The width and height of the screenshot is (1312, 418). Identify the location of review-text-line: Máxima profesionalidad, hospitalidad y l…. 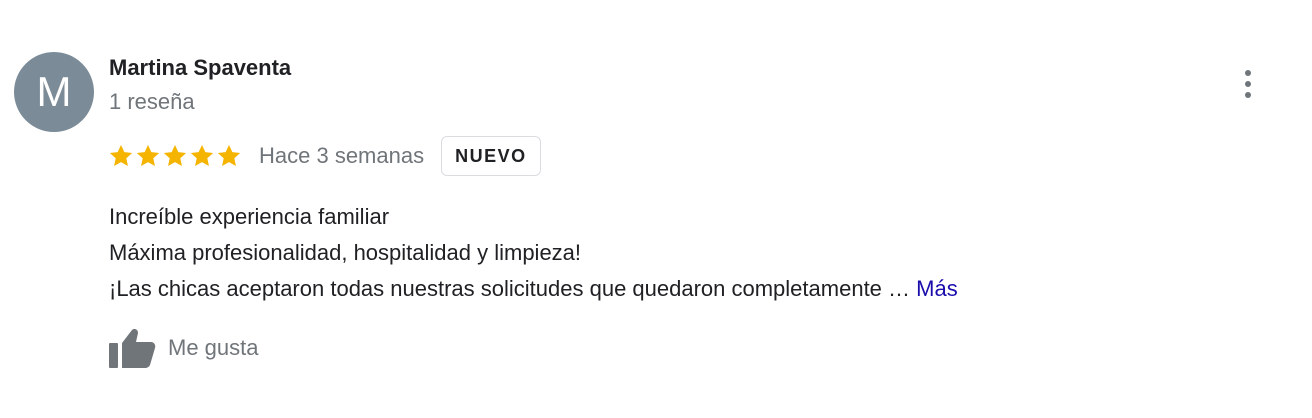
(345, 252).